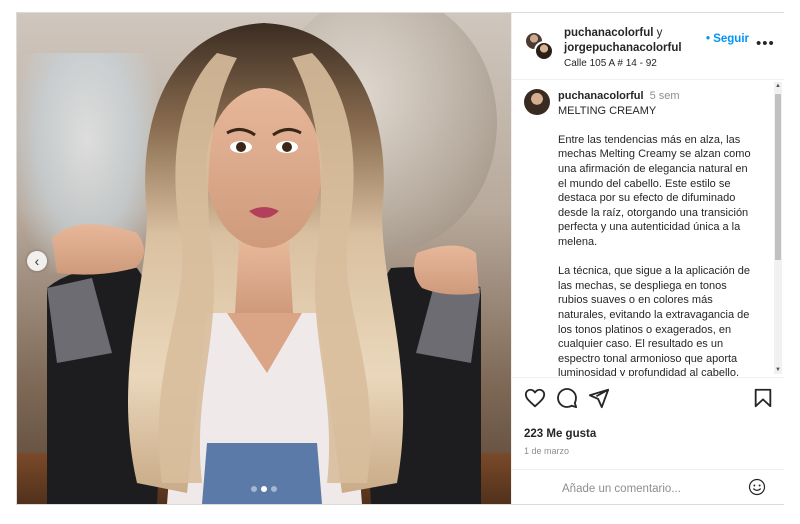 The width and height of the screenshot is (800, 524). Describe the element at coordinates (763, 398) in the screenshot. I see `save-icon` at that location.